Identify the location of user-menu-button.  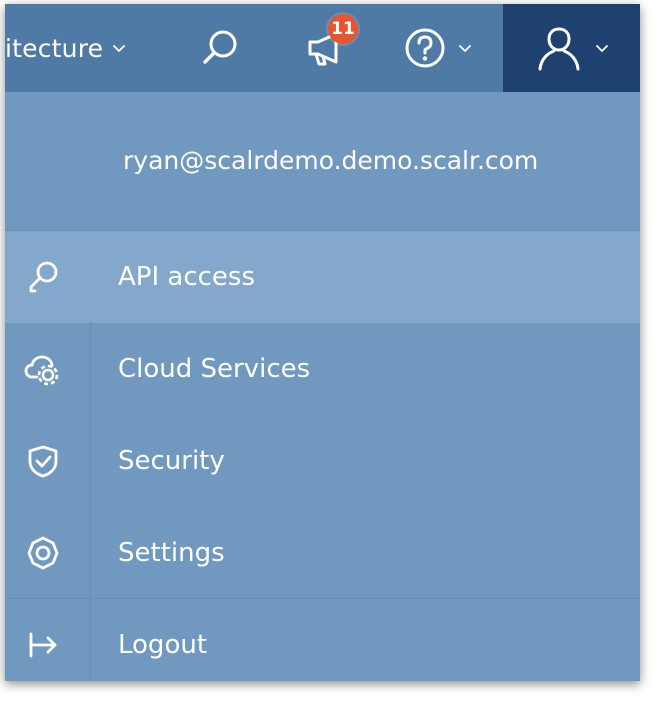
(571, 48).